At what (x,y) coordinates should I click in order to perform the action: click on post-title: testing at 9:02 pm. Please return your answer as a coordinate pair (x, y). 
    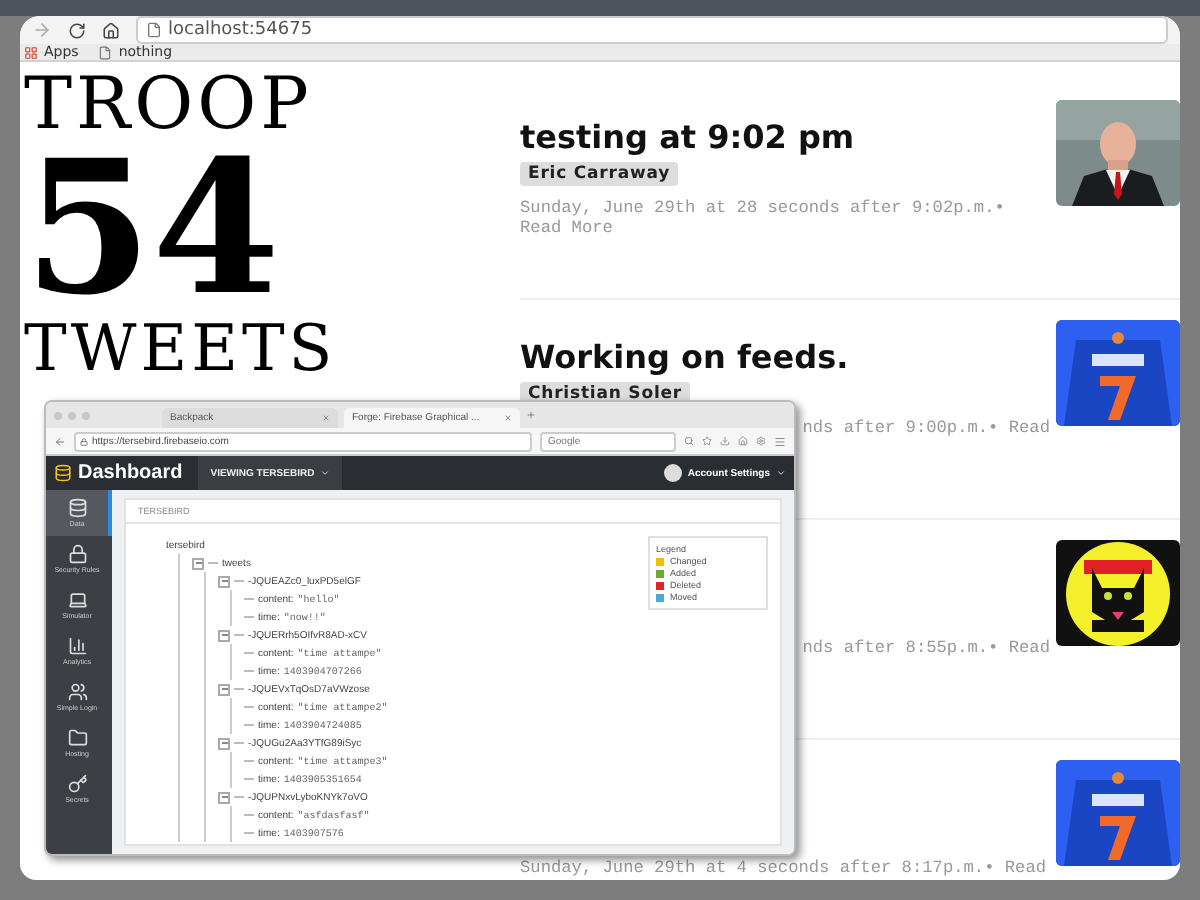
    Looking at the image, I should click on (785, 137).